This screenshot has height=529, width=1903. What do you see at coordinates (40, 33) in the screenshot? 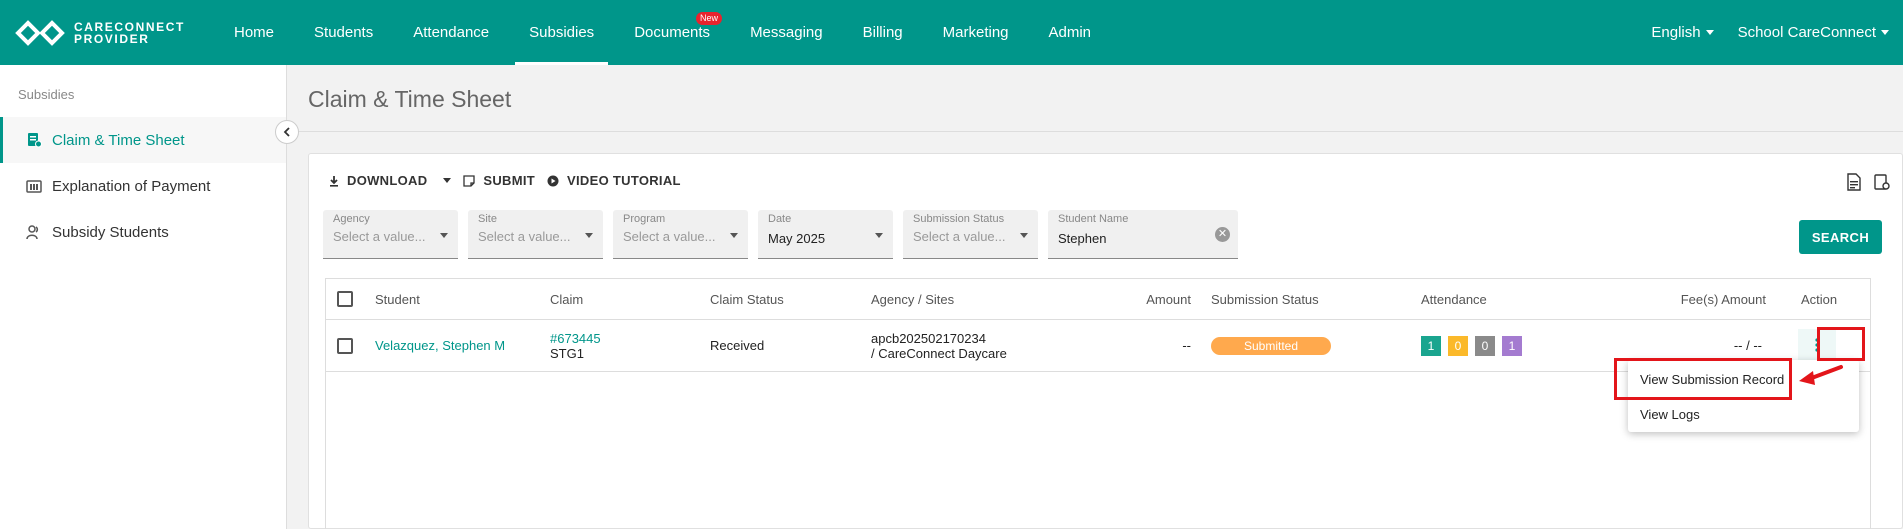
I see `careconnect-logo-icon` at bounding box center [40, 33].